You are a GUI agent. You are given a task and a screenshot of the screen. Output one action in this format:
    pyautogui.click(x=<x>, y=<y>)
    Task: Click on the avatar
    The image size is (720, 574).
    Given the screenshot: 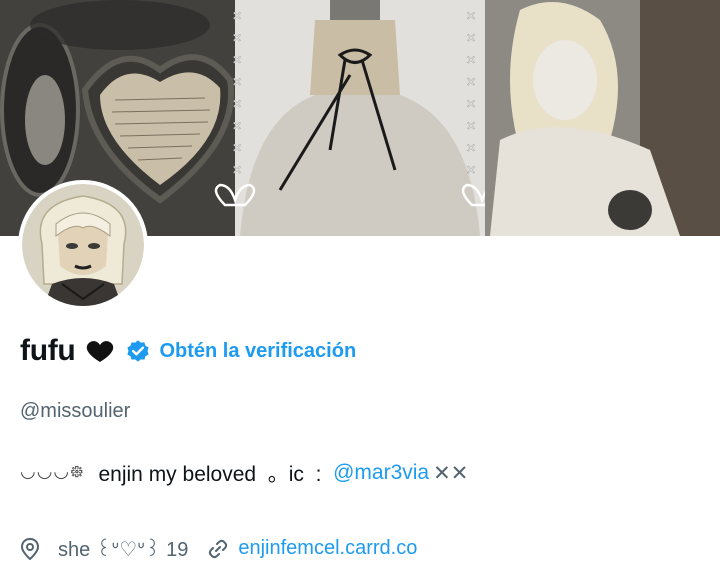 What is the action you would take?
    pyautogui.click(x=83, y=245)
    